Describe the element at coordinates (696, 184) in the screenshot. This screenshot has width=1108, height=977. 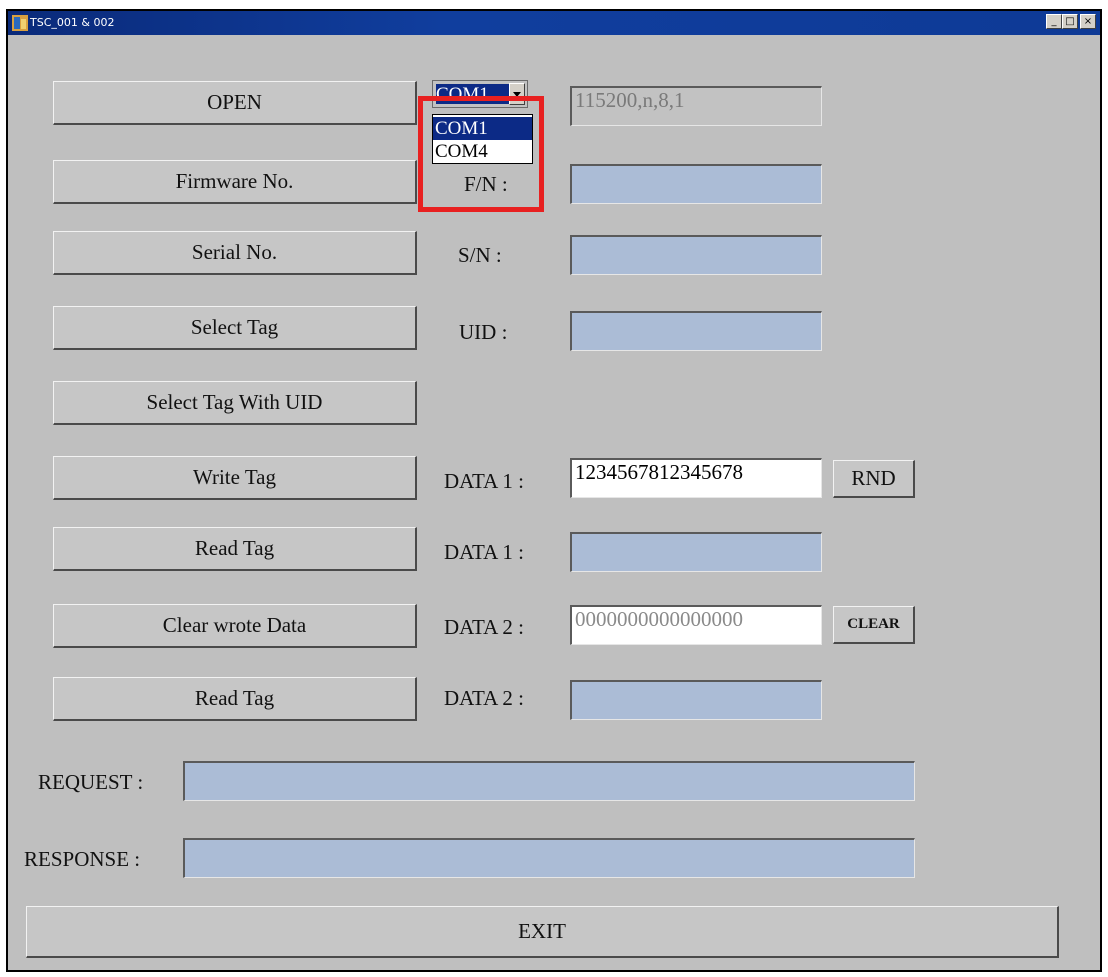
I see `fn-field` at that location.